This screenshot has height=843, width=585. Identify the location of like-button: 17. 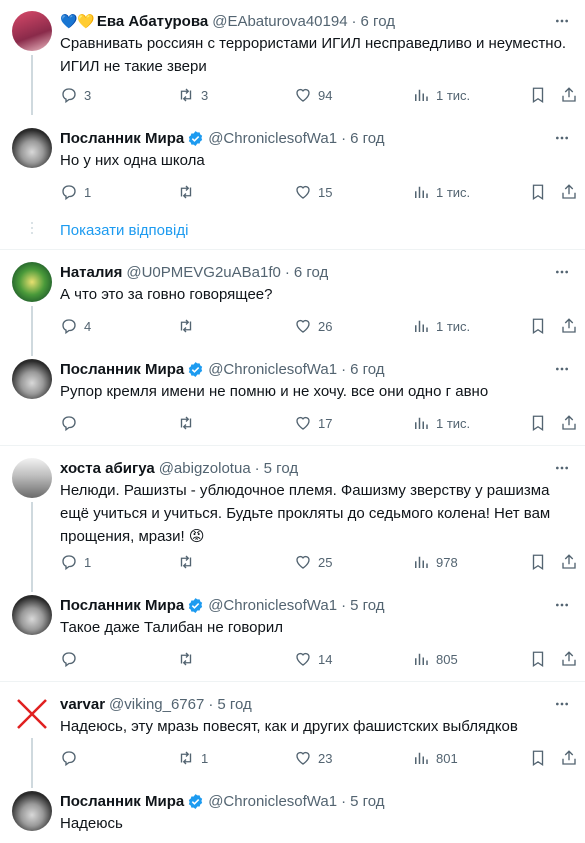
(313, 423).